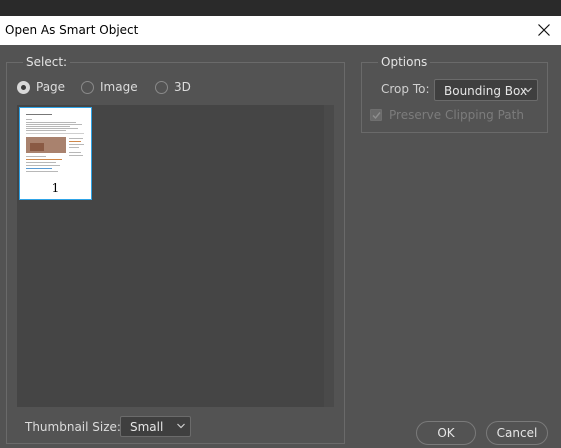  I want to click on close-icon, so click(544, 30).